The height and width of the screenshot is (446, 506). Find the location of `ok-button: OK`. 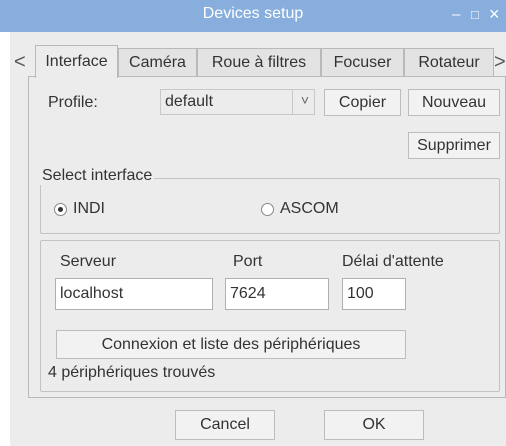

ok-button: OK is located at coordinates (374, 425).